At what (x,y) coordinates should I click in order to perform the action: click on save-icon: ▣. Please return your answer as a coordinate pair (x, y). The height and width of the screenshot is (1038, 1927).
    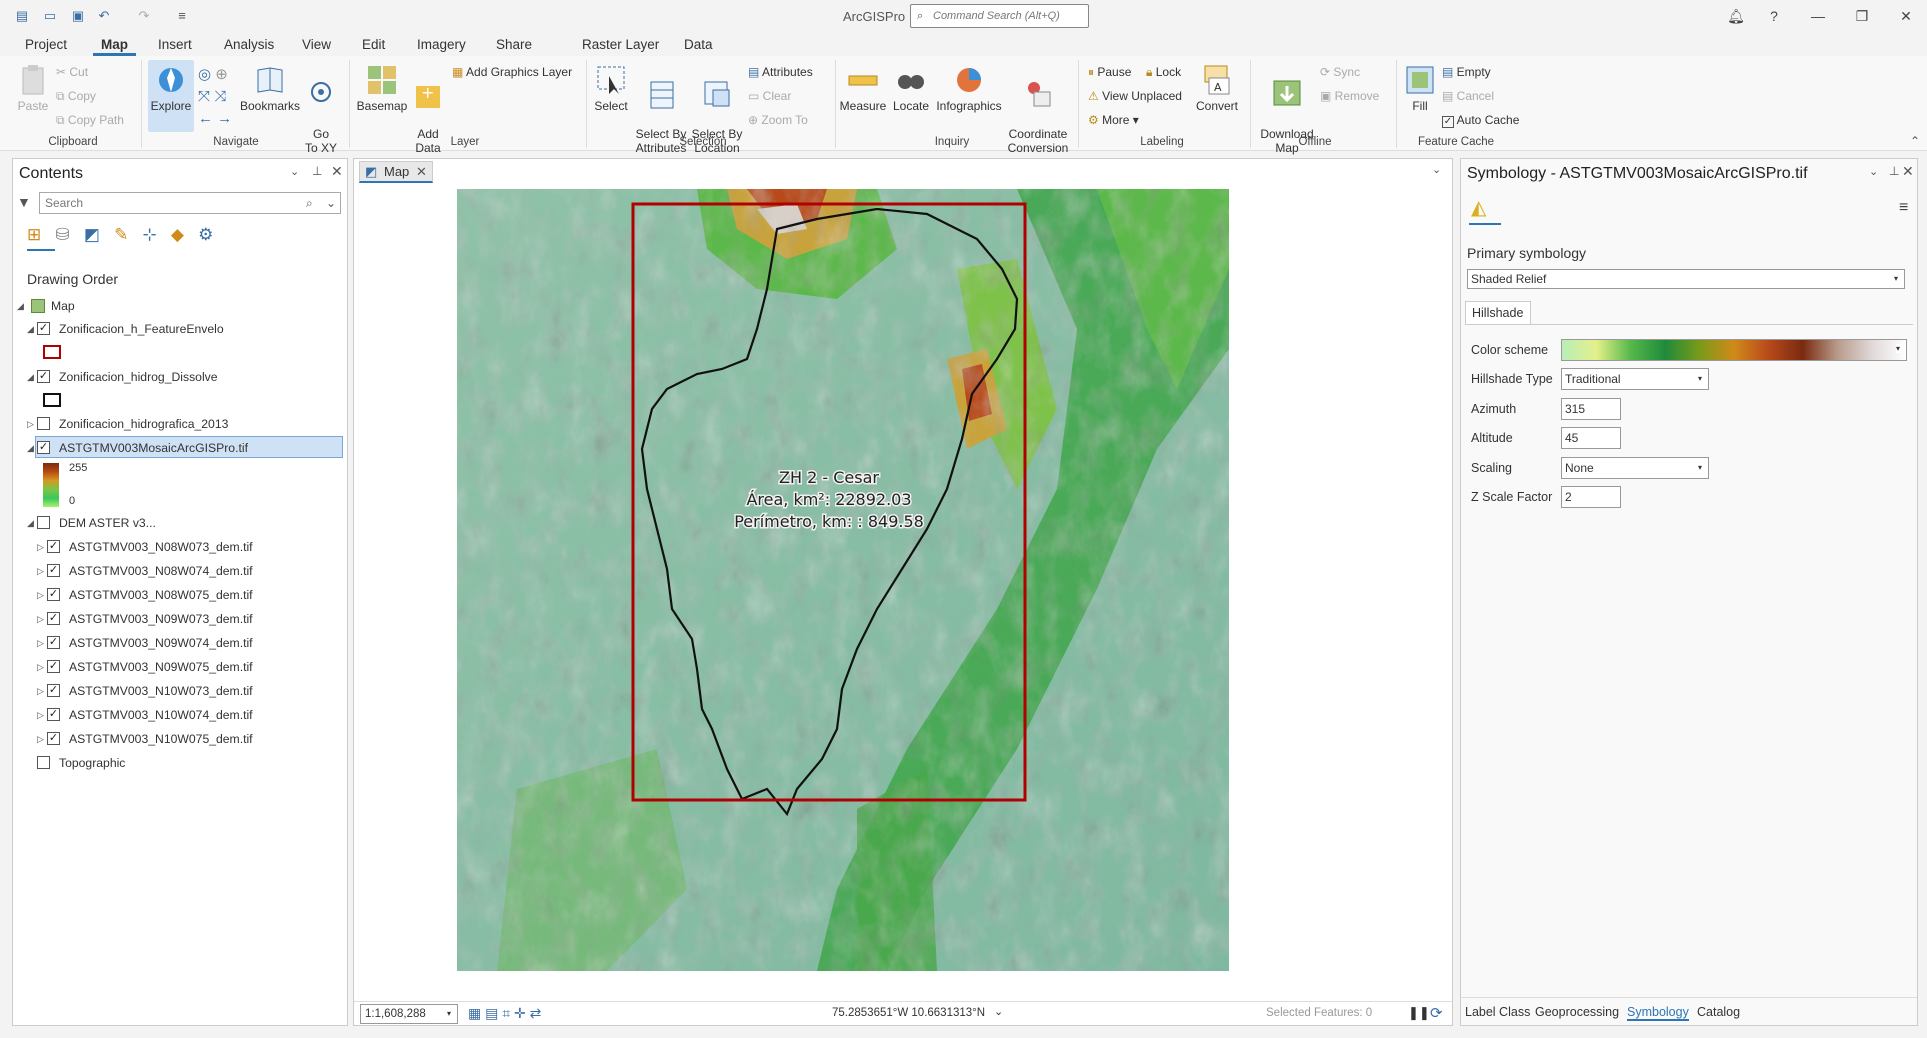
    Looking at the image, I should click on (78, 16).